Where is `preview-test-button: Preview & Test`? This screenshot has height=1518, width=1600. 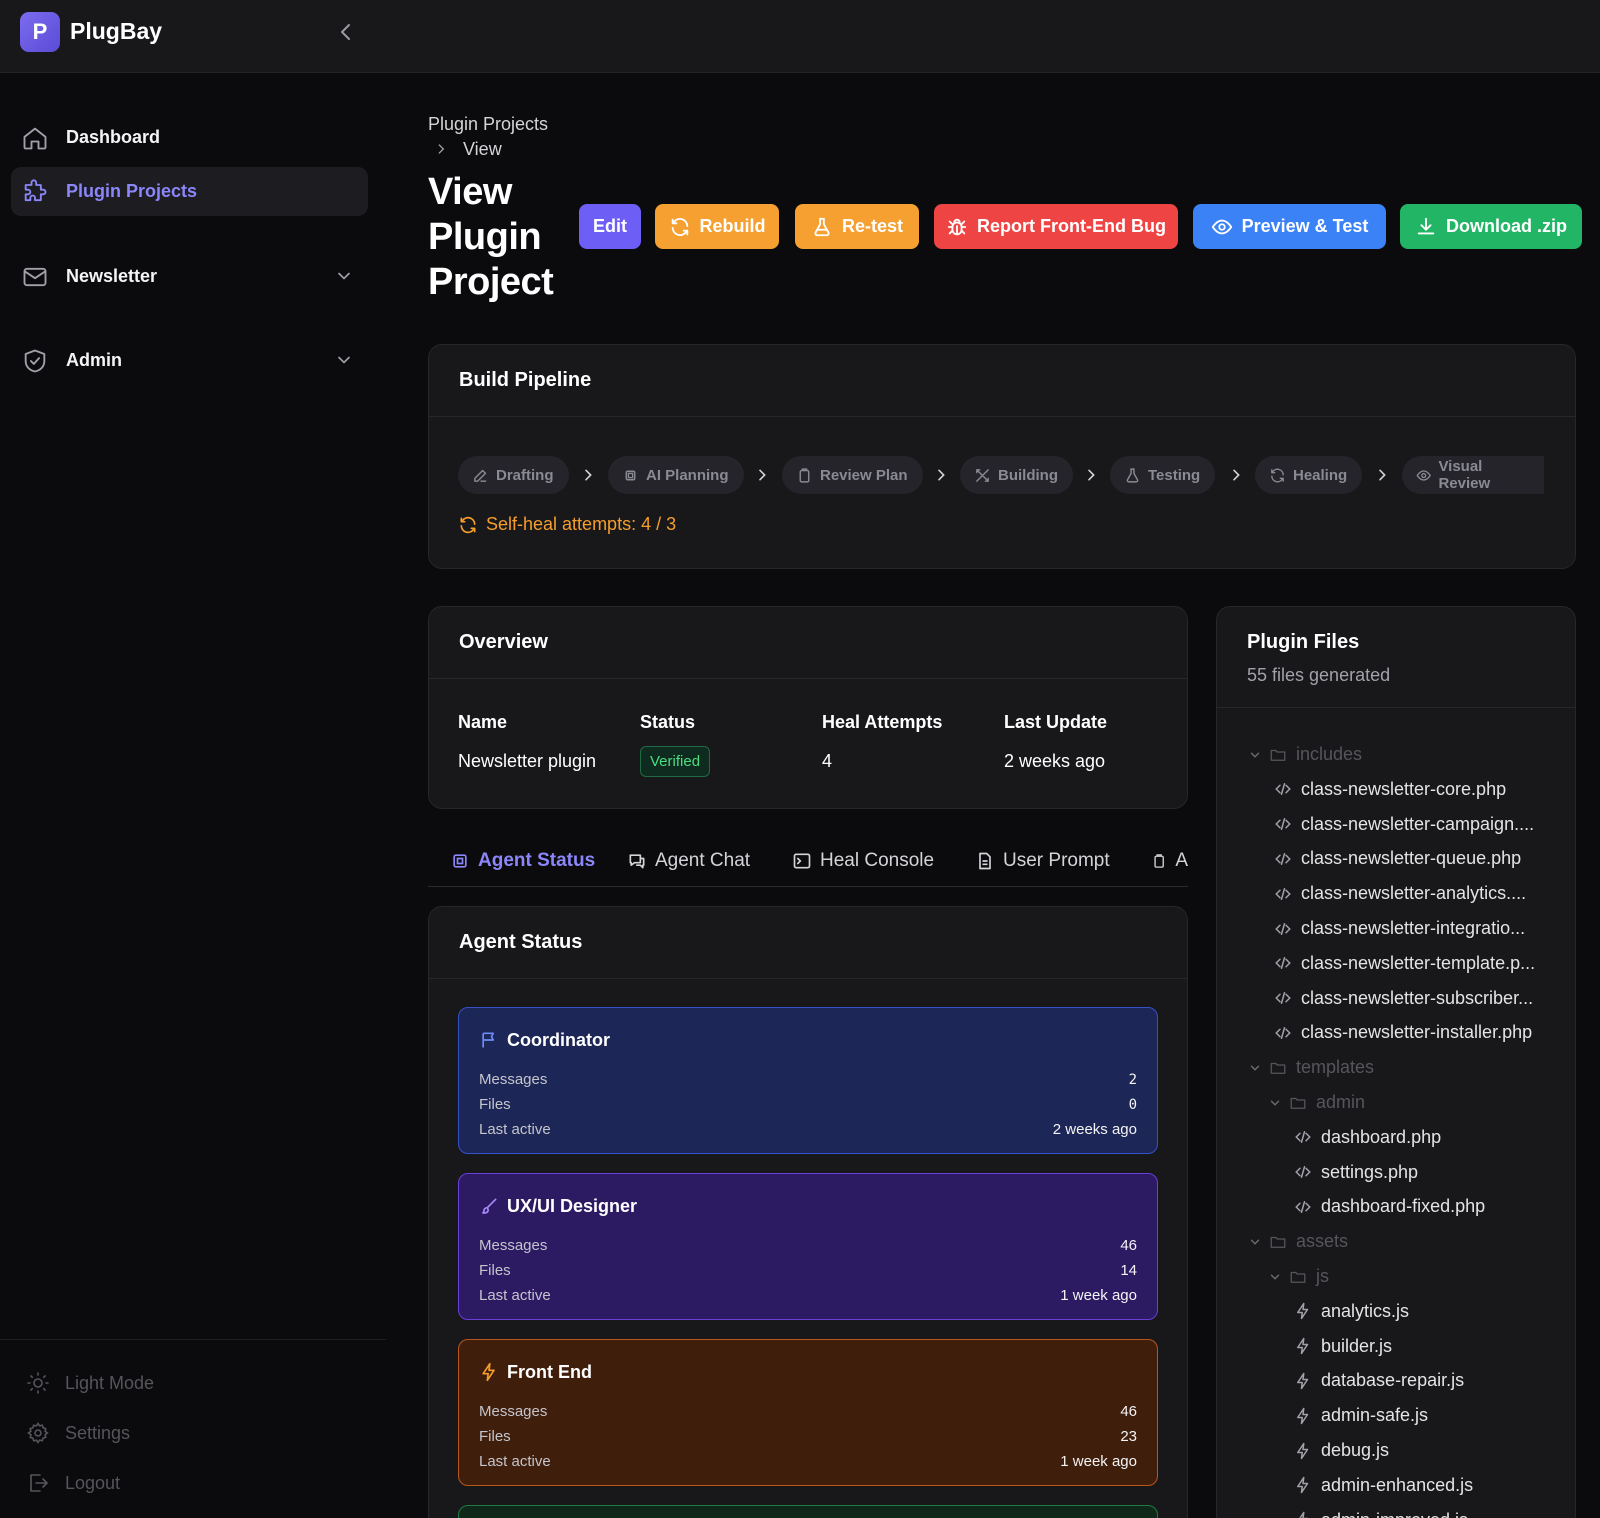 preview-test-button: Preview & Test is located at coordinates (1289, 226).